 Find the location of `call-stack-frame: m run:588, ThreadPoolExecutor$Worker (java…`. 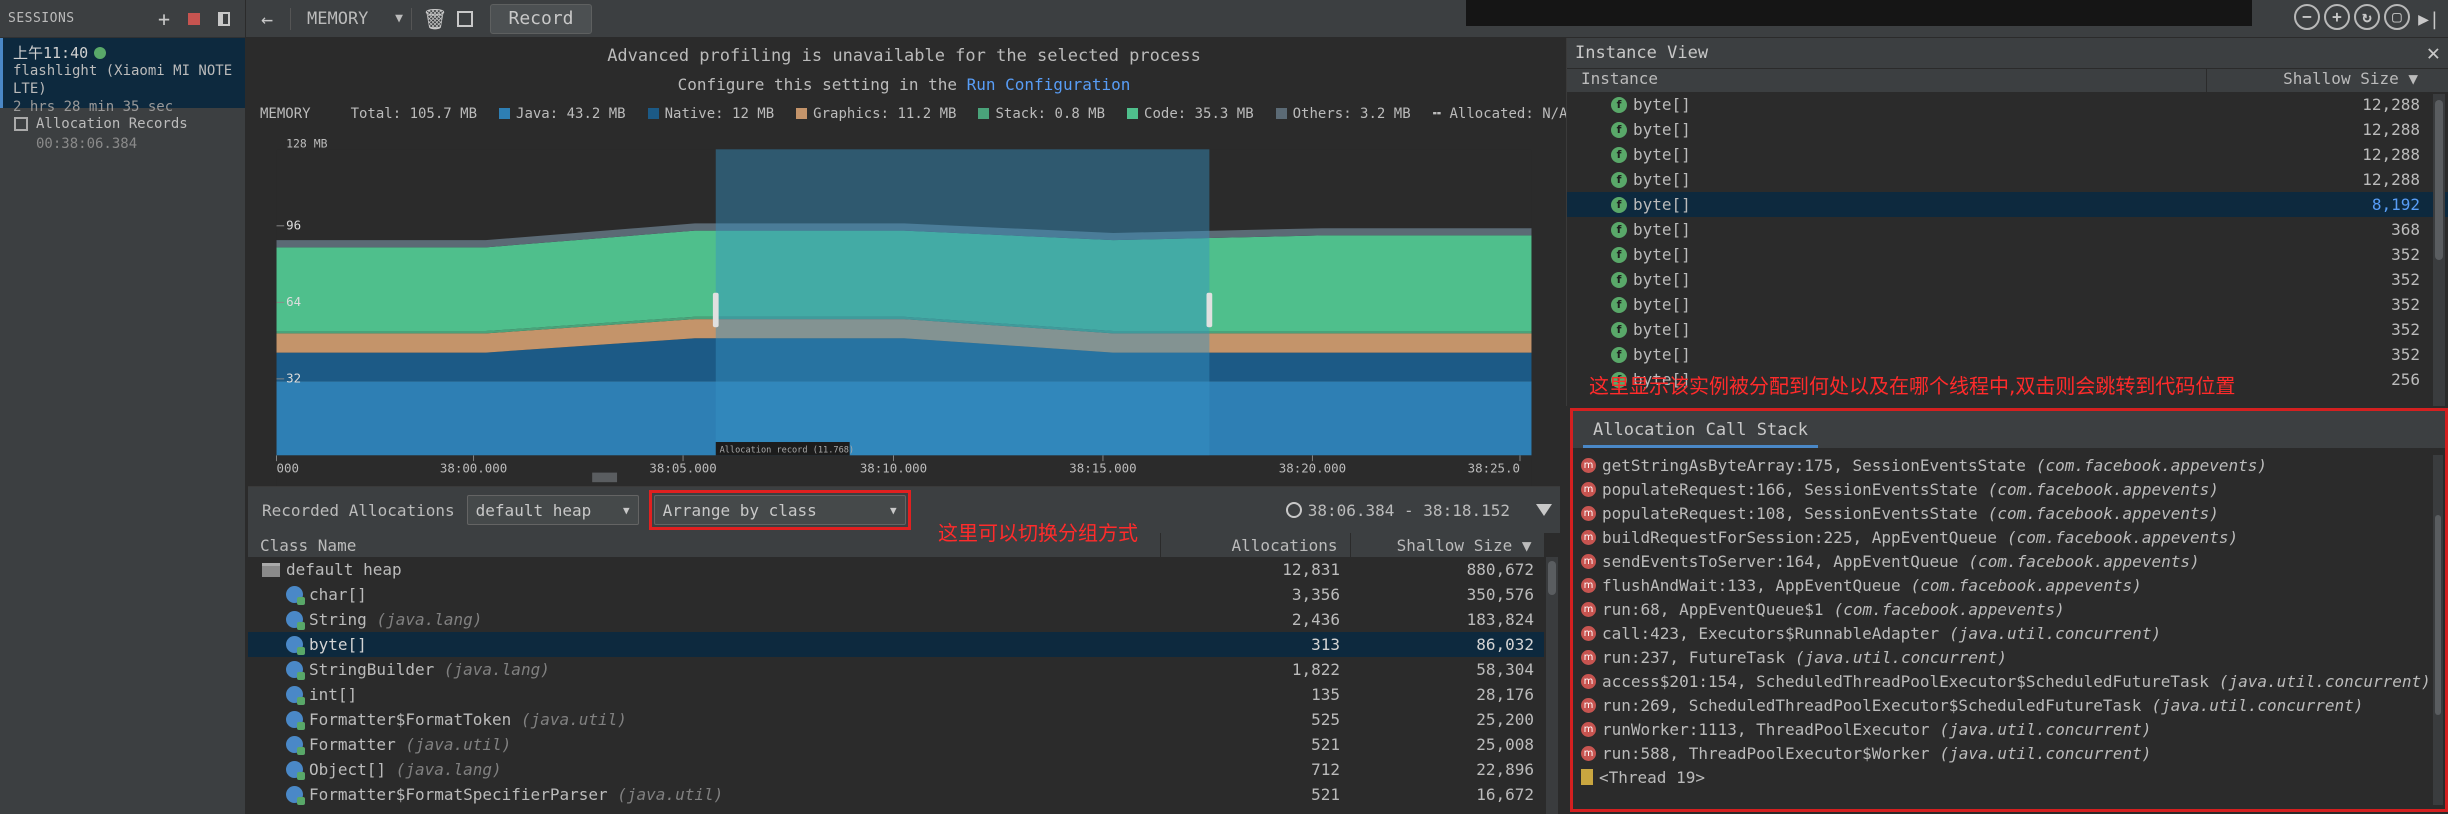

call-stack-frame: m run:588, ThreadPoolExecutor$Worker (java… is located at coordinates (2009, 753).